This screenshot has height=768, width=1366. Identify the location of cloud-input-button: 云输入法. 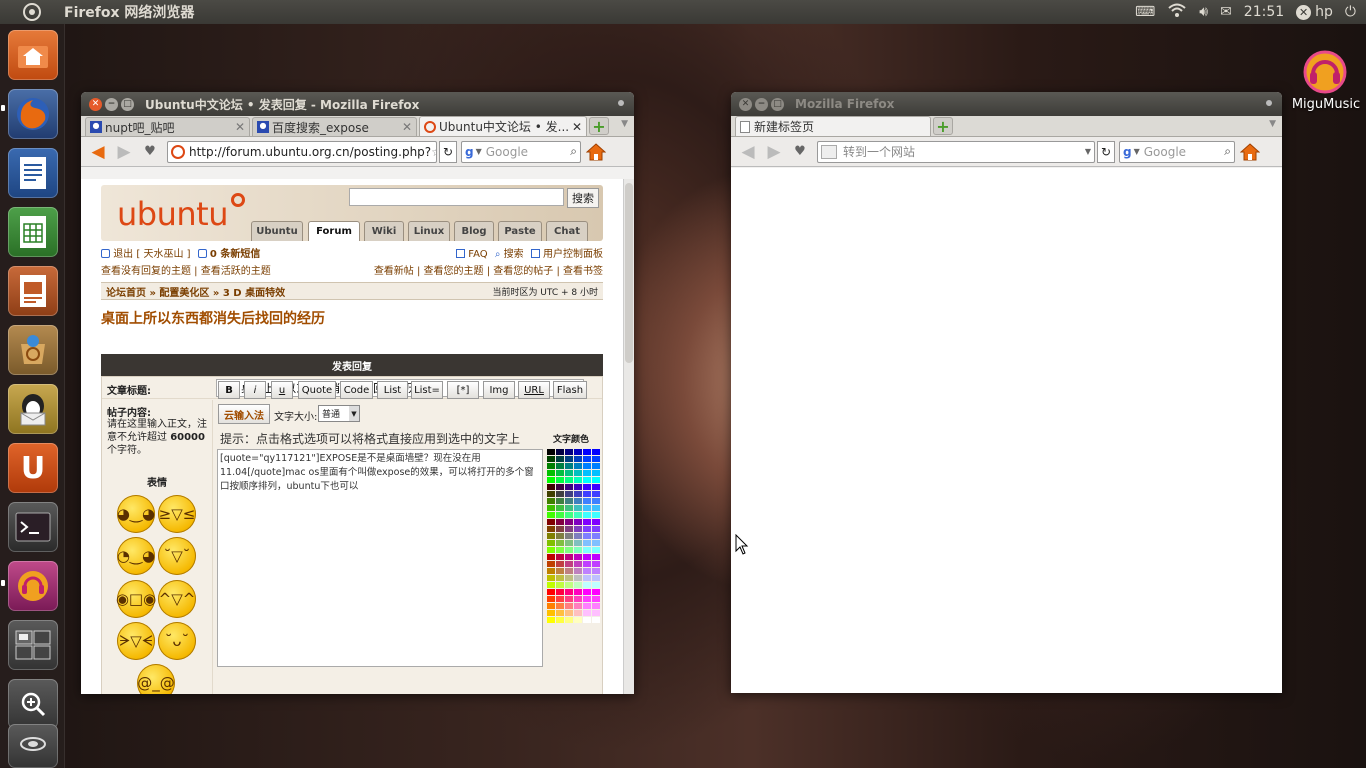
(244, 414).